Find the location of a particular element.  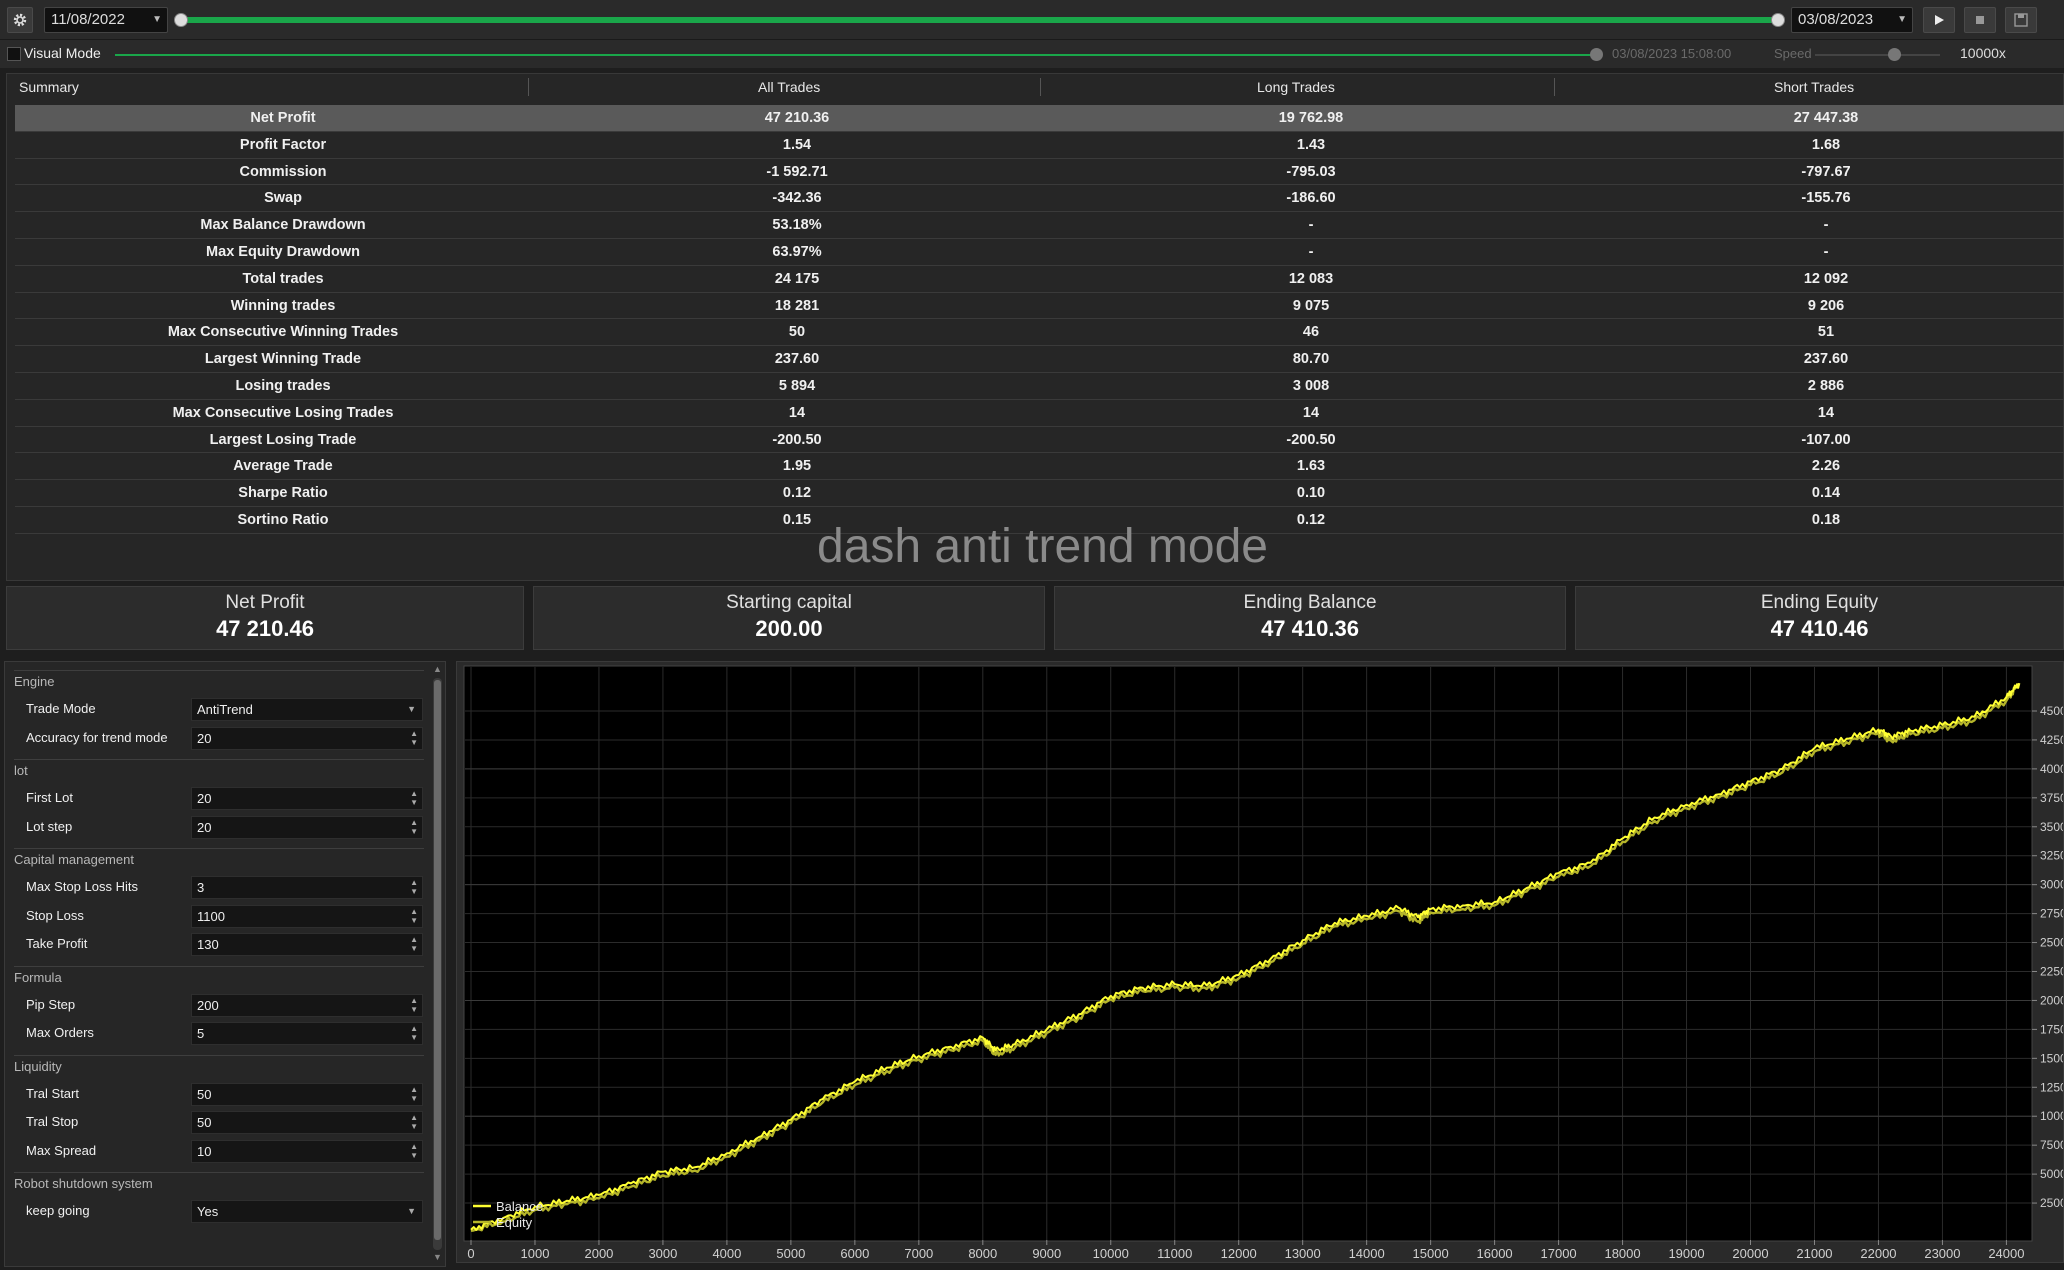

param-label: Tral Stop is located at coordinates (52, 1121).